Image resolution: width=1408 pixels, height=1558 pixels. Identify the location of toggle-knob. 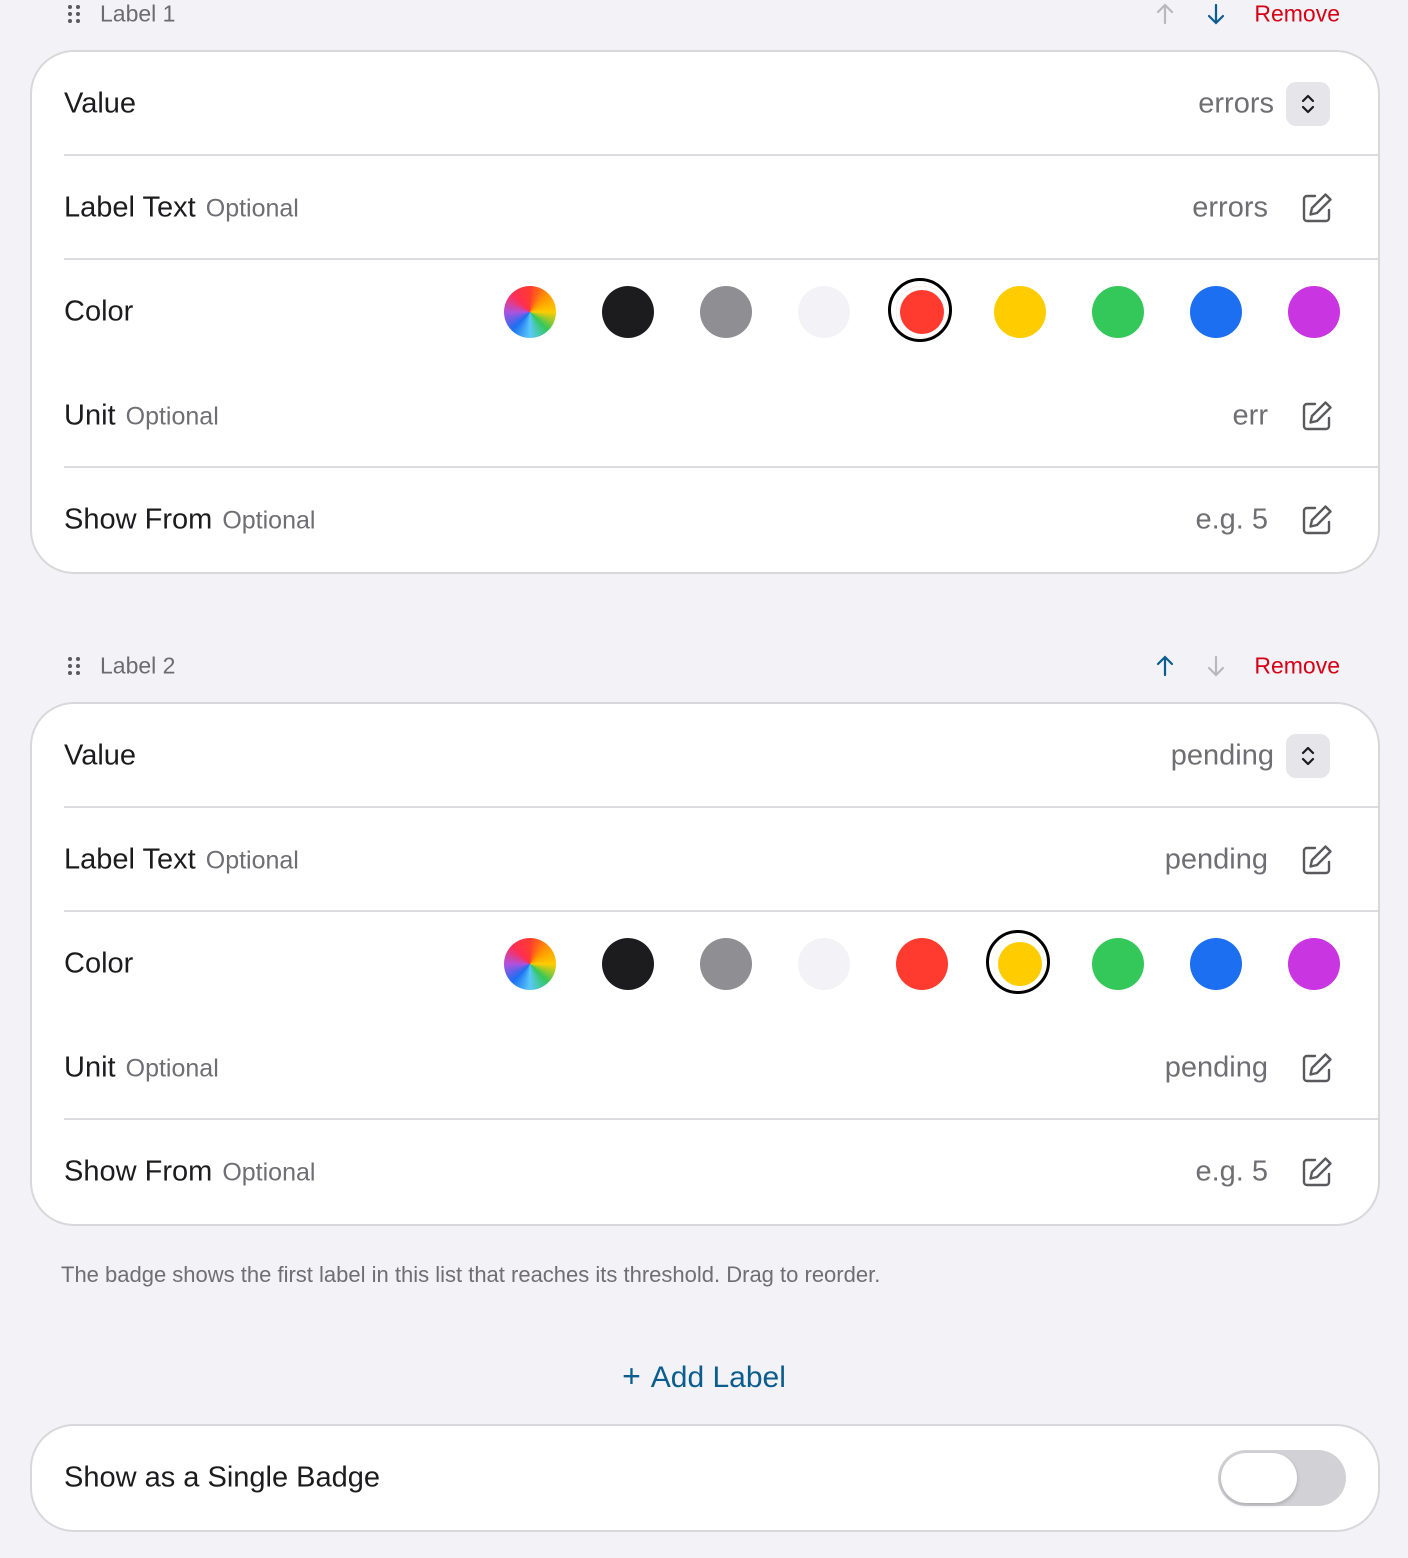
(1259, 1478).